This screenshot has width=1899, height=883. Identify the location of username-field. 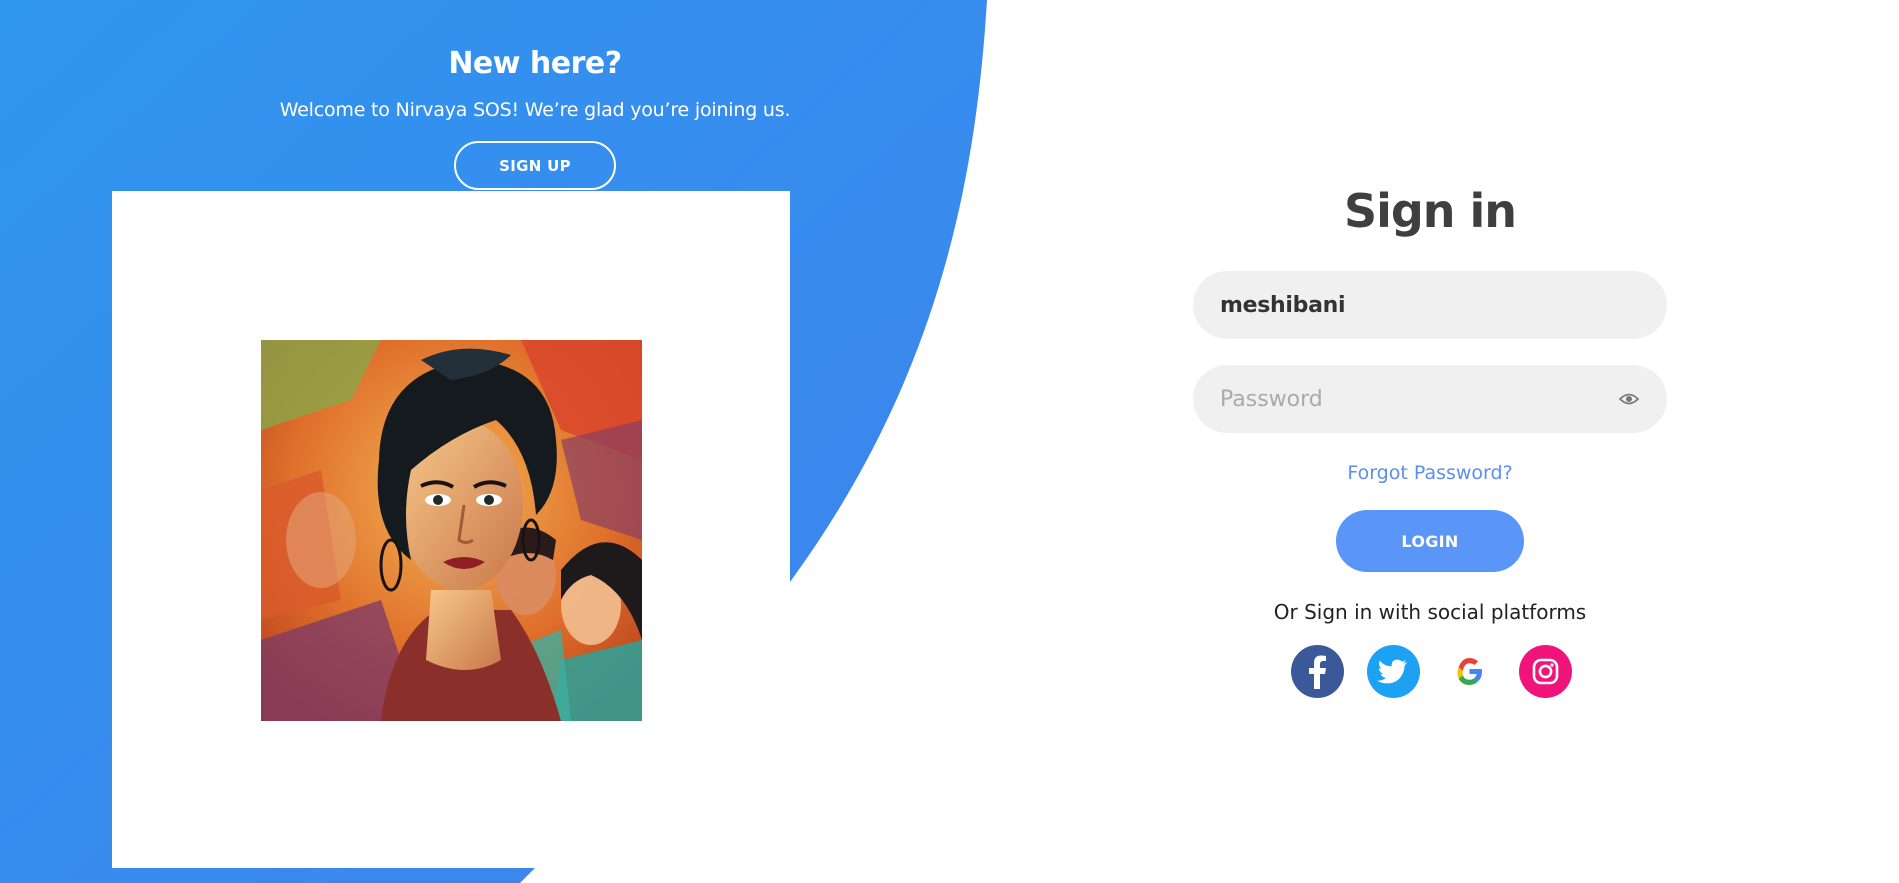
(1430, 305).